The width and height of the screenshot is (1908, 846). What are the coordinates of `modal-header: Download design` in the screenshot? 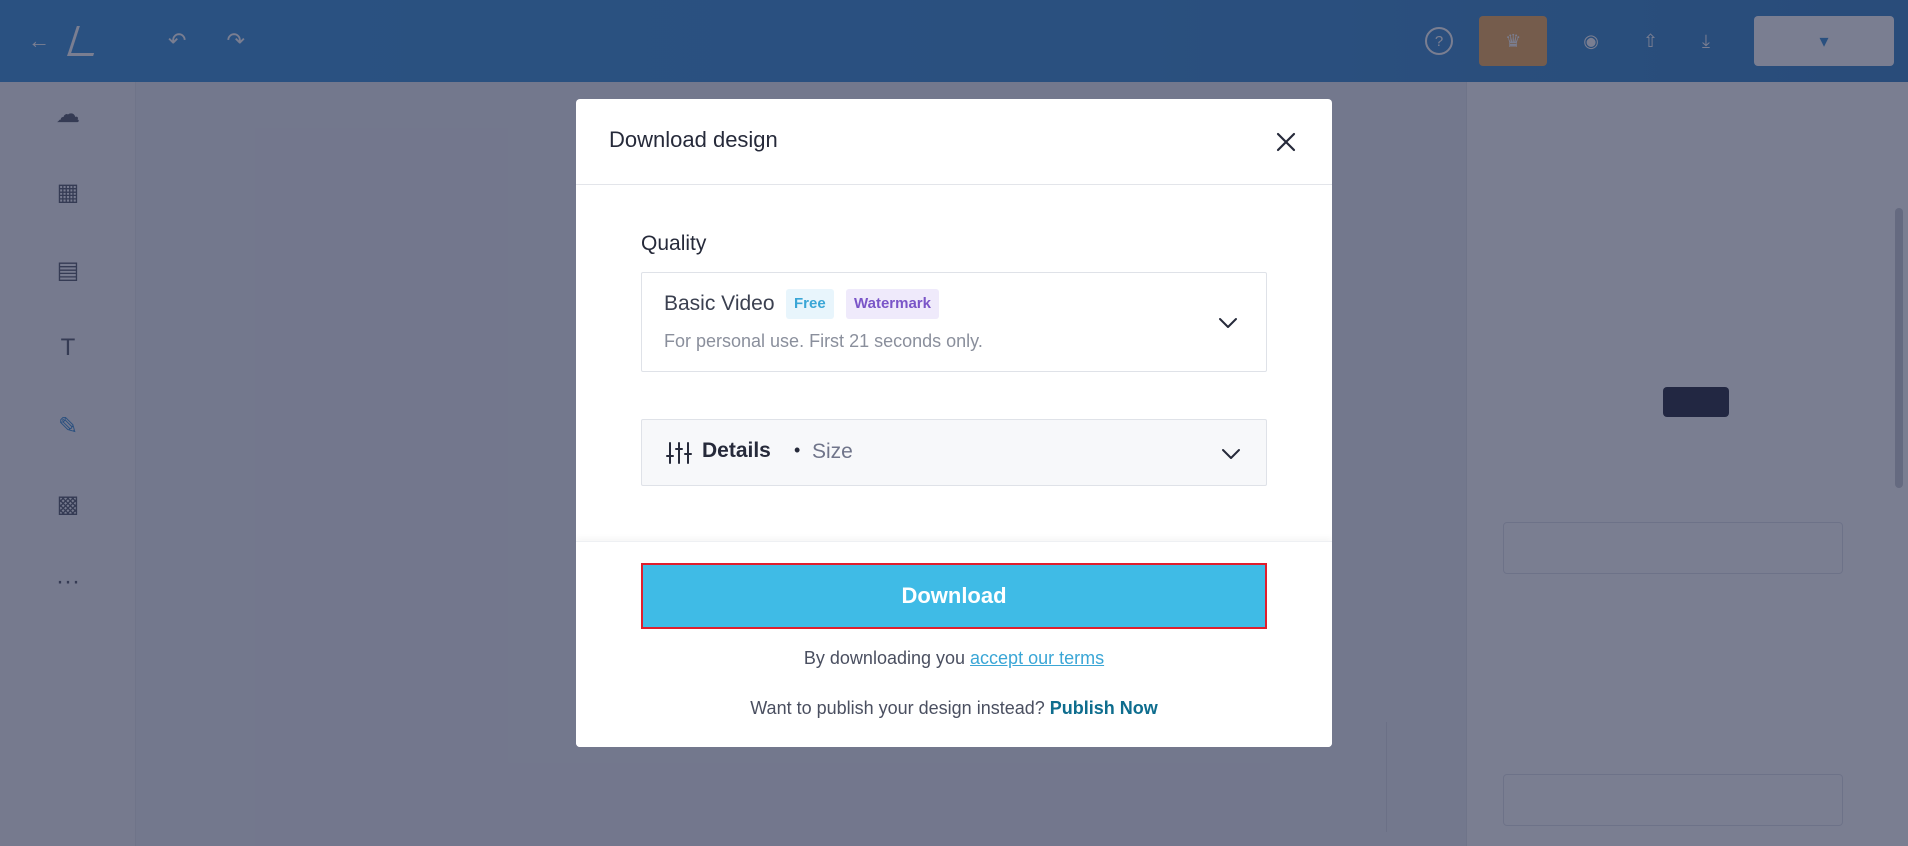 It's located at (954, 142).